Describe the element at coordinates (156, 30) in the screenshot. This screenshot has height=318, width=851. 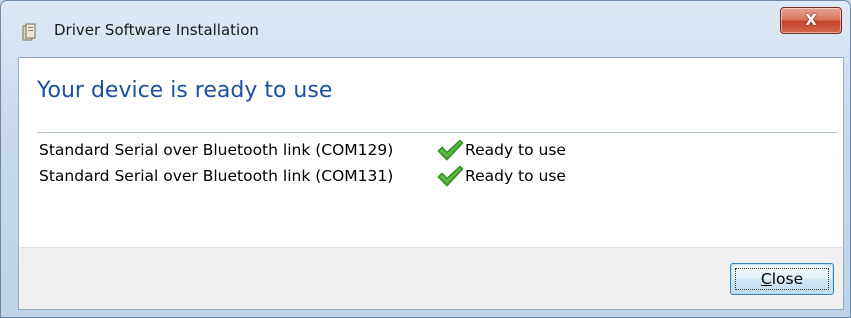
I see `window-title: Driver Software Installation` at that location.